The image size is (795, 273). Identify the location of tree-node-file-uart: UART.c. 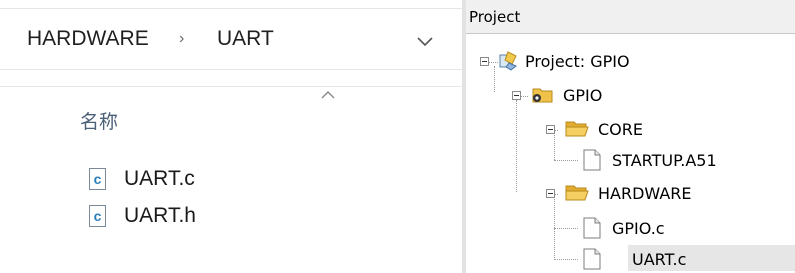
(659, 259).